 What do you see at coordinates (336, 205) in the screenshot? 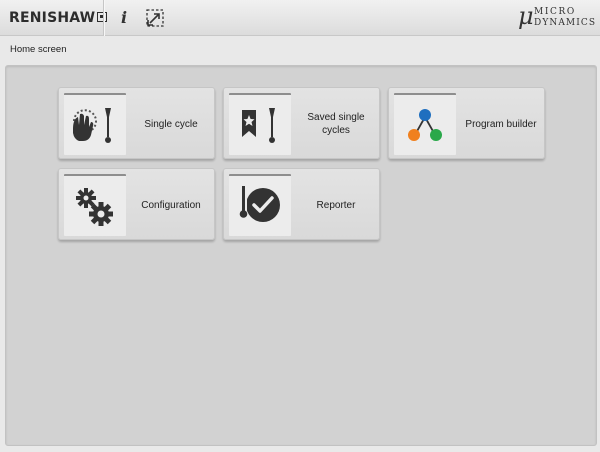
I see `reporter-label: Reporter` at bounding box center [336, 205].